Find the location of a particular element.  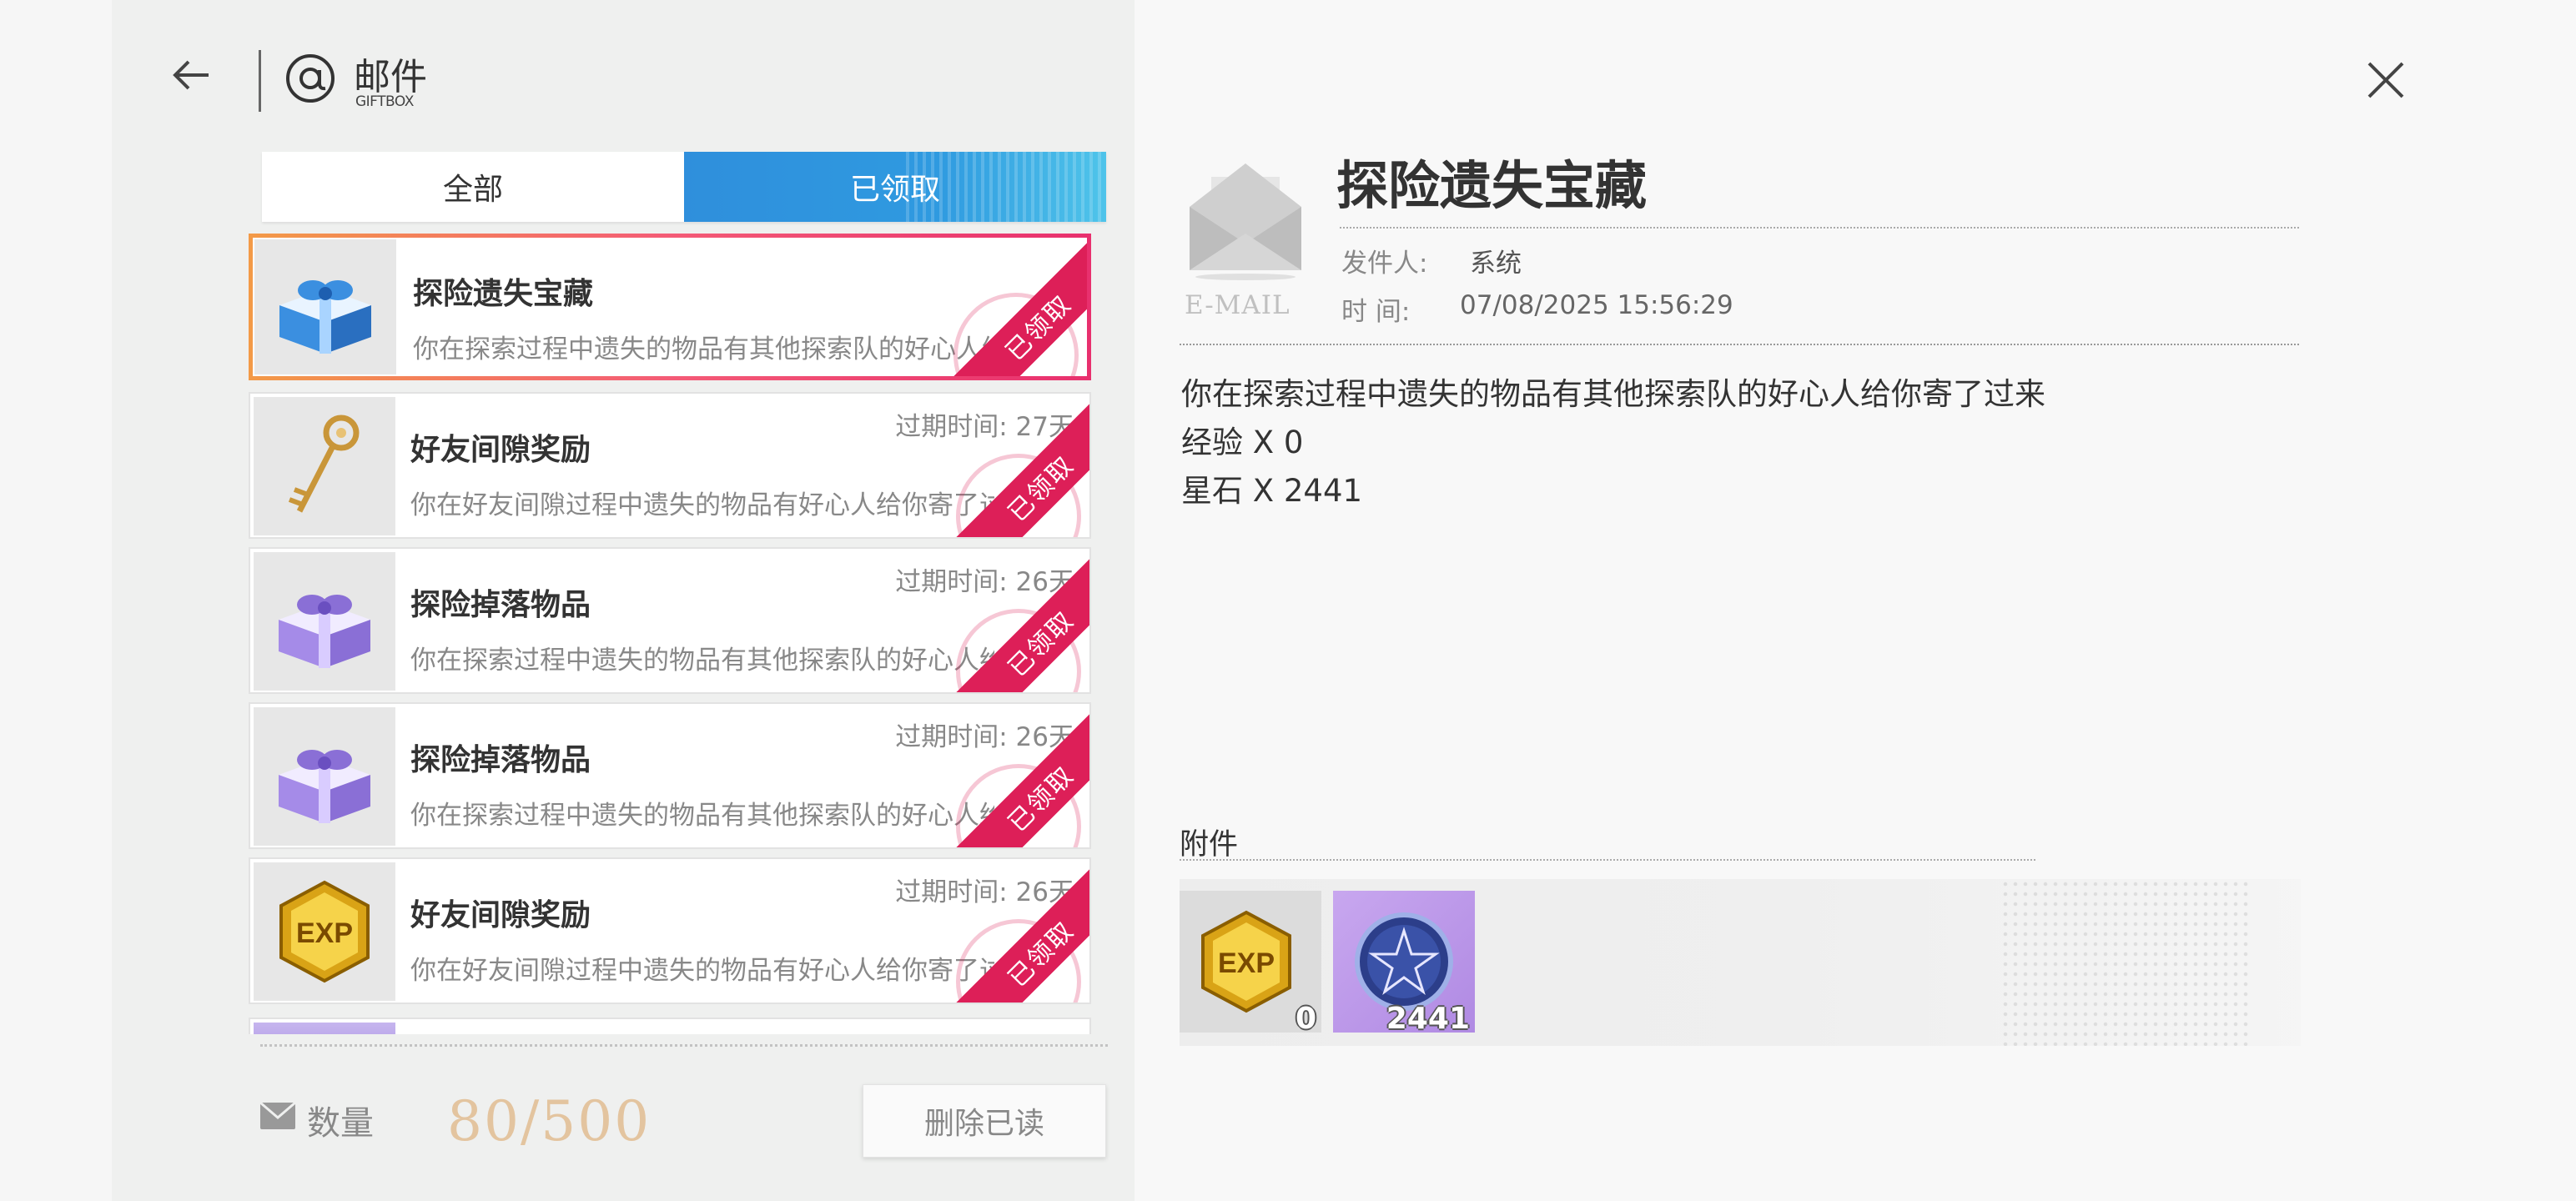

page-subtitle: GIFTBOX is located at coordinates (384, 102).